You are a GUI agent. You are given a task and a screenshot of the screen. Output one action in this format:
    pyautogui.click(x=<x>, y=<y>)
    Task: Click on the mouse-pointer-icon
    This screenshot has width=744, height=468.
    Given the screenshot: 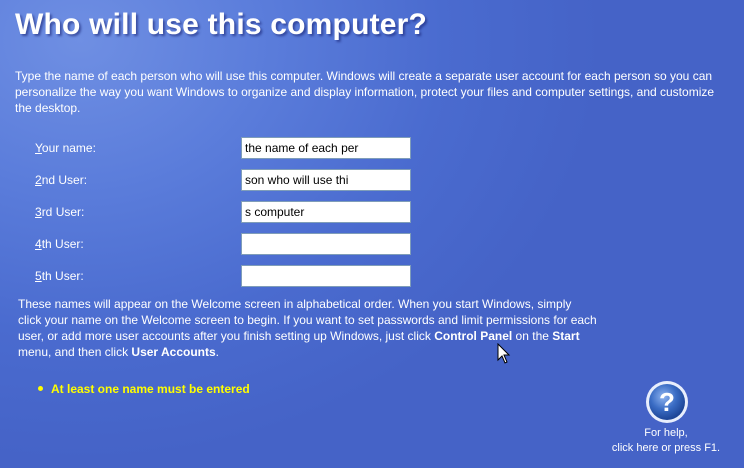 What is the action you would take?
    pyautogui.click(x=504, y=353)
    